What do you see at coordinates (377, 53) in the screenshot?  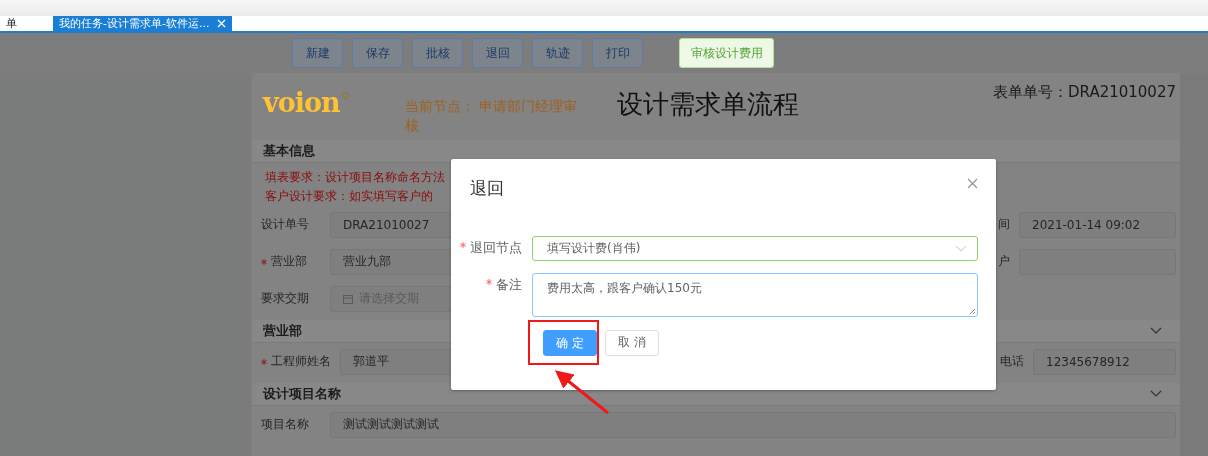 I see `toolbar-button: 保存` at bounding box center [377, 53].